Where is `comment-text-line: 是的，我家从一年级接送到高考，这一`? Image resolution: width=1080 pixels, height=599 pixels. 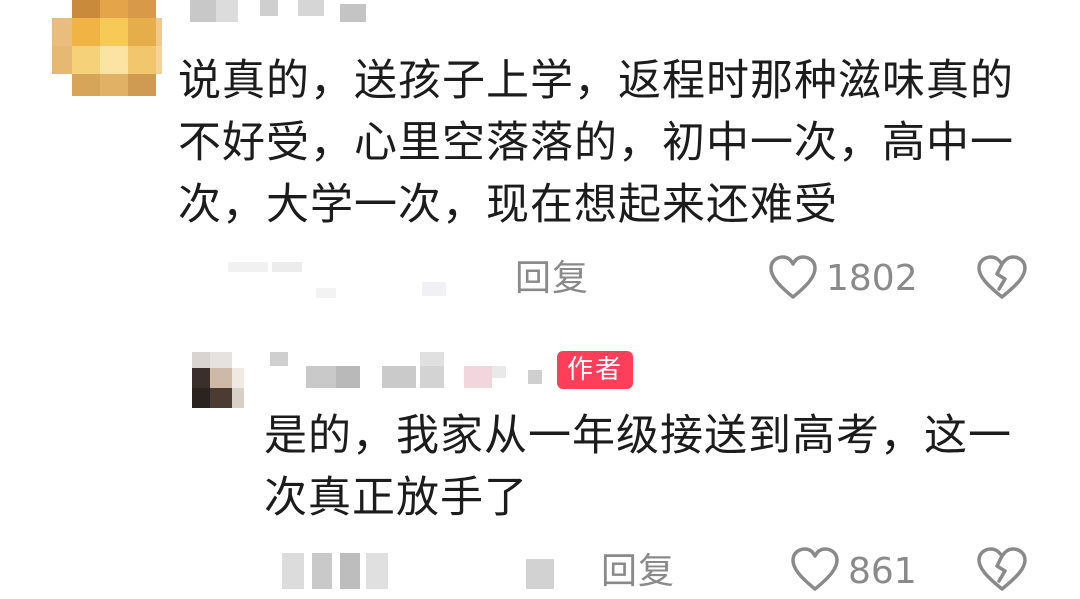
comment-text-line: 是的，我家从一年级接送到高考，这一 is located at coordinates (638, 436).